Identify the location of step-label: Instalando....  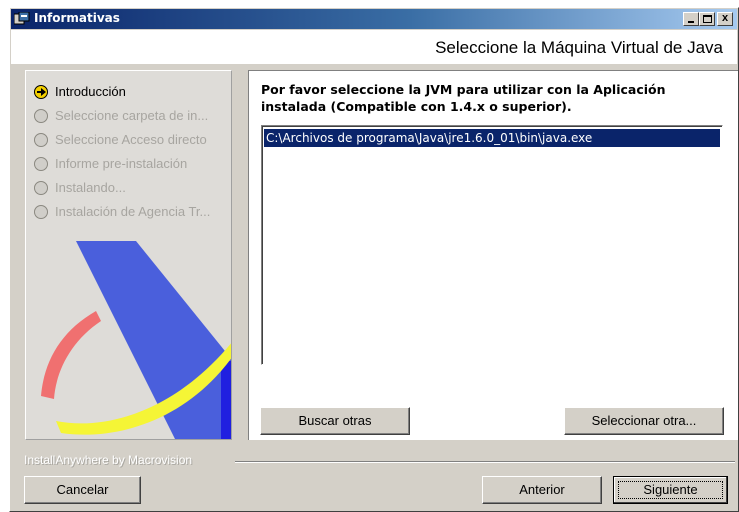
(90, 187).